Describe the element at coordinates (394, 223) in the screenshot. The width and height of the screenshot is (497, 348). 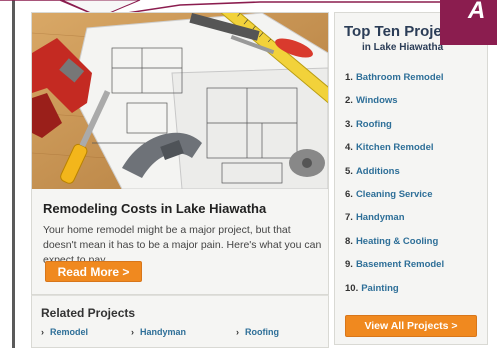
I see `list-item: 7. Handyman` at that location.